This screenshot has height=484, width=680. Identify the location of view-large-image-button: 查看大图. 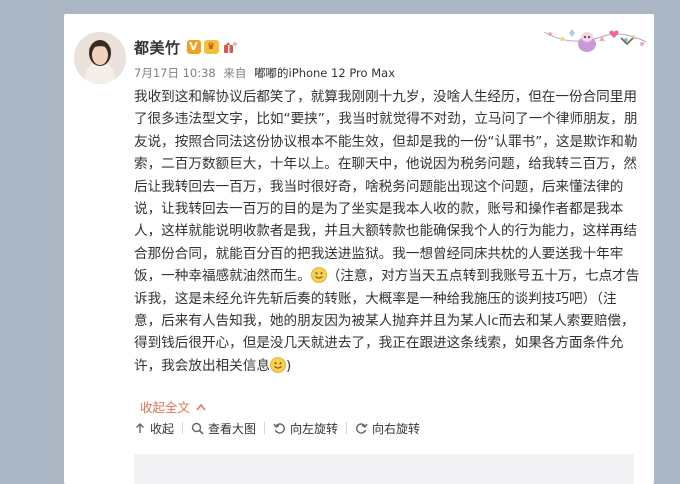
(223, 428).